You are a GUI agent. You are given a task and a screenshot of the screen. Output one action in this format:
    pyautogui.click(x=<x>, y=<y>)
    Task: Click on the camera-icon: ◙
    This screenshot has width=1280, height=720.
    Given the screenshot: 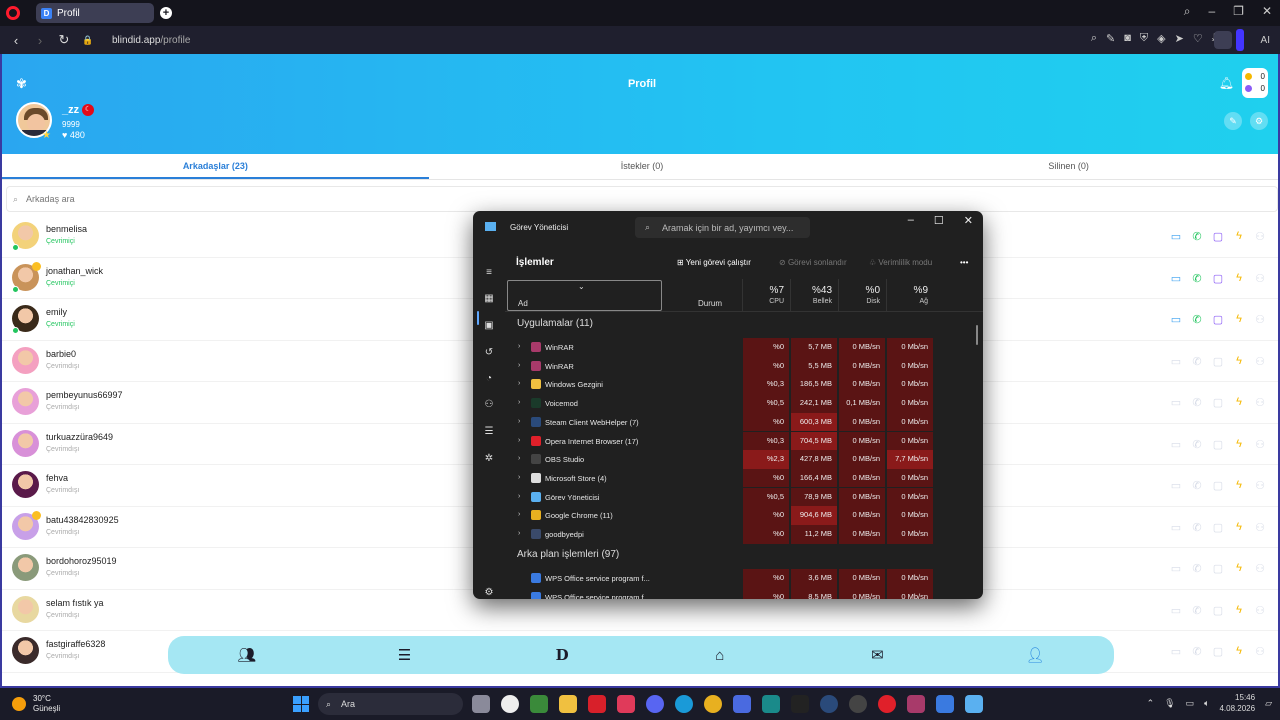 What is the action you would take?
    pyautogui.click(x=1127, y=38)
    